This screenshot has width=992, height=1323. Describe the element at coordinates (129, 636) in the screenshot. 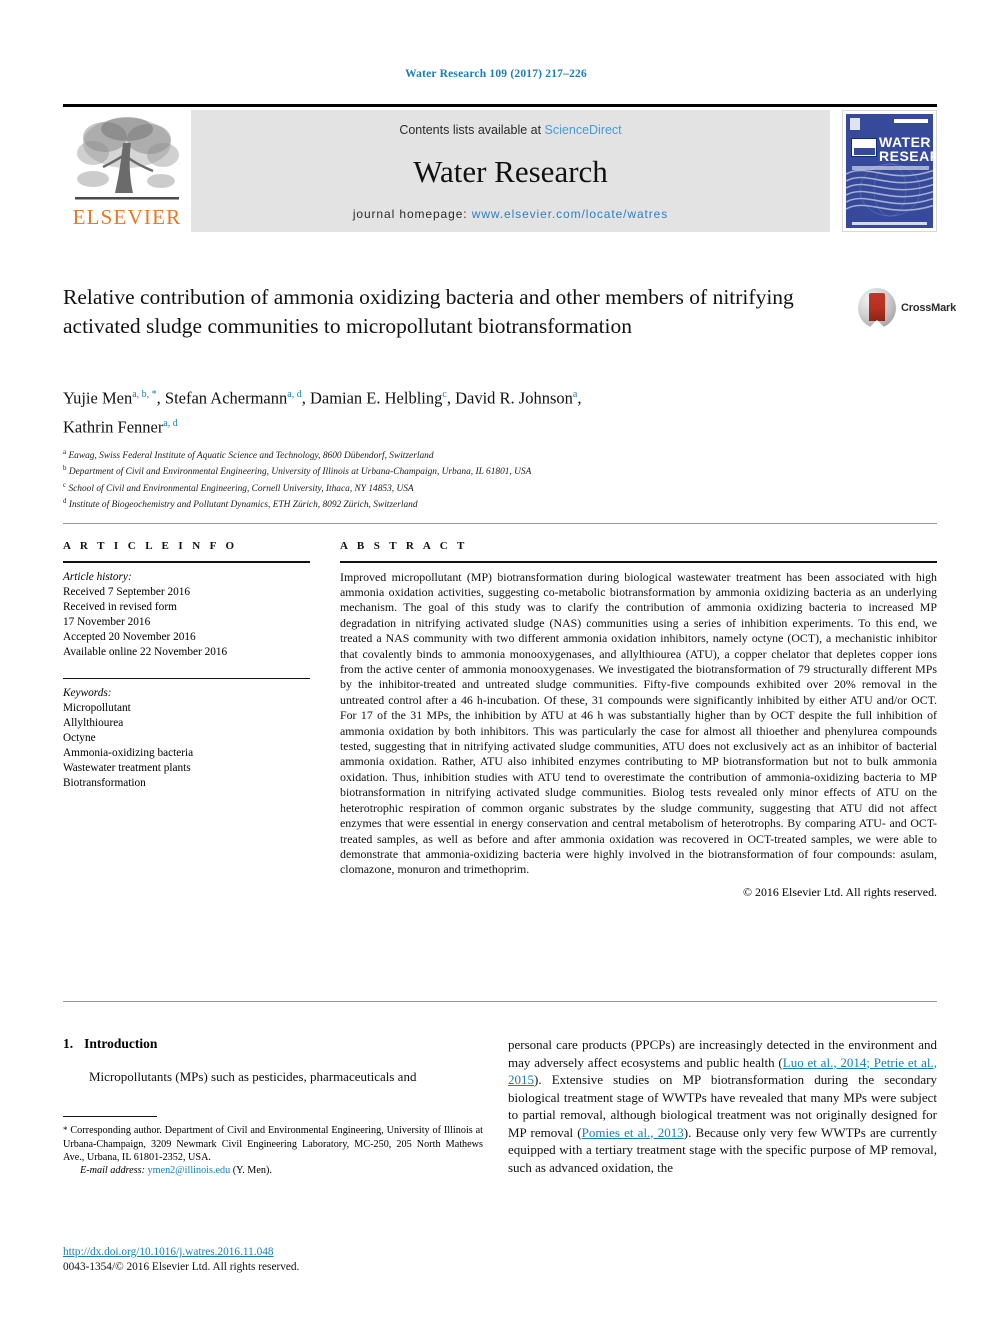

I see `history-item: Accepted 20 November 2016` at that location.